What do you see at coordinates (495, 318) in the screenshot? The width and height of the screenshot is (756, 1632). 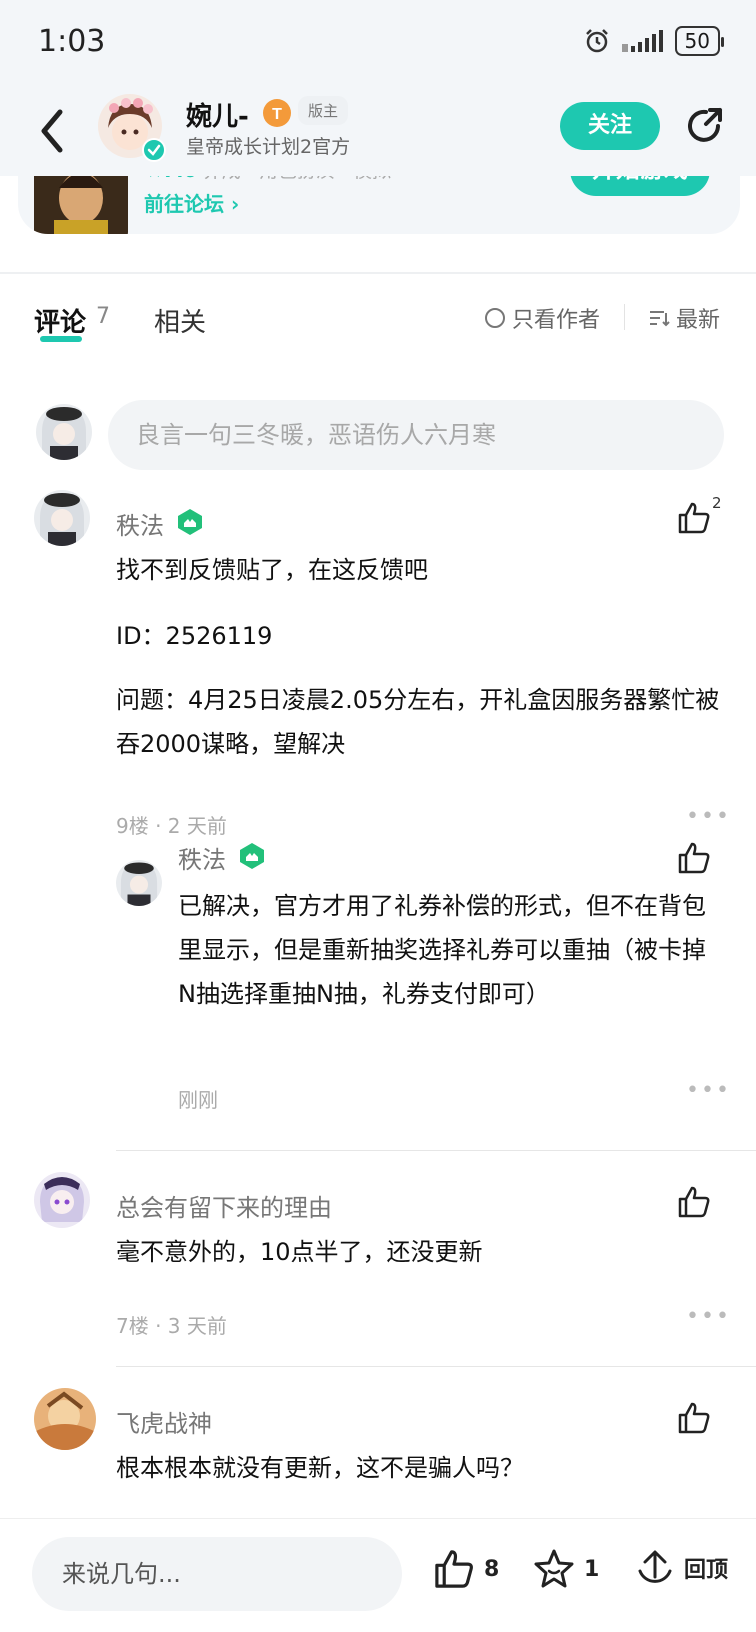 I see `radio-circle-icon` at bounding box center [495, 318].